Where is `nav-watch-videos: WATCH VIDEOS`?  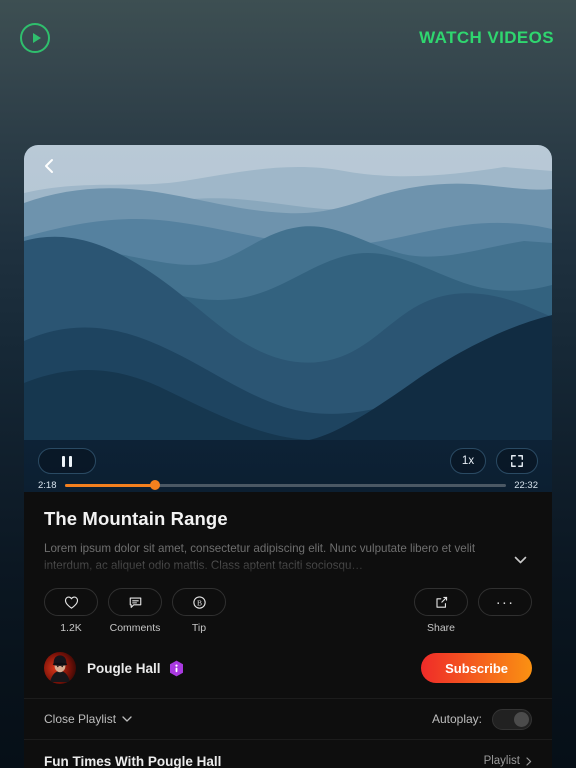
nav-watch-videos: WATCH VIDEOS is located at coordinates (486, 38).